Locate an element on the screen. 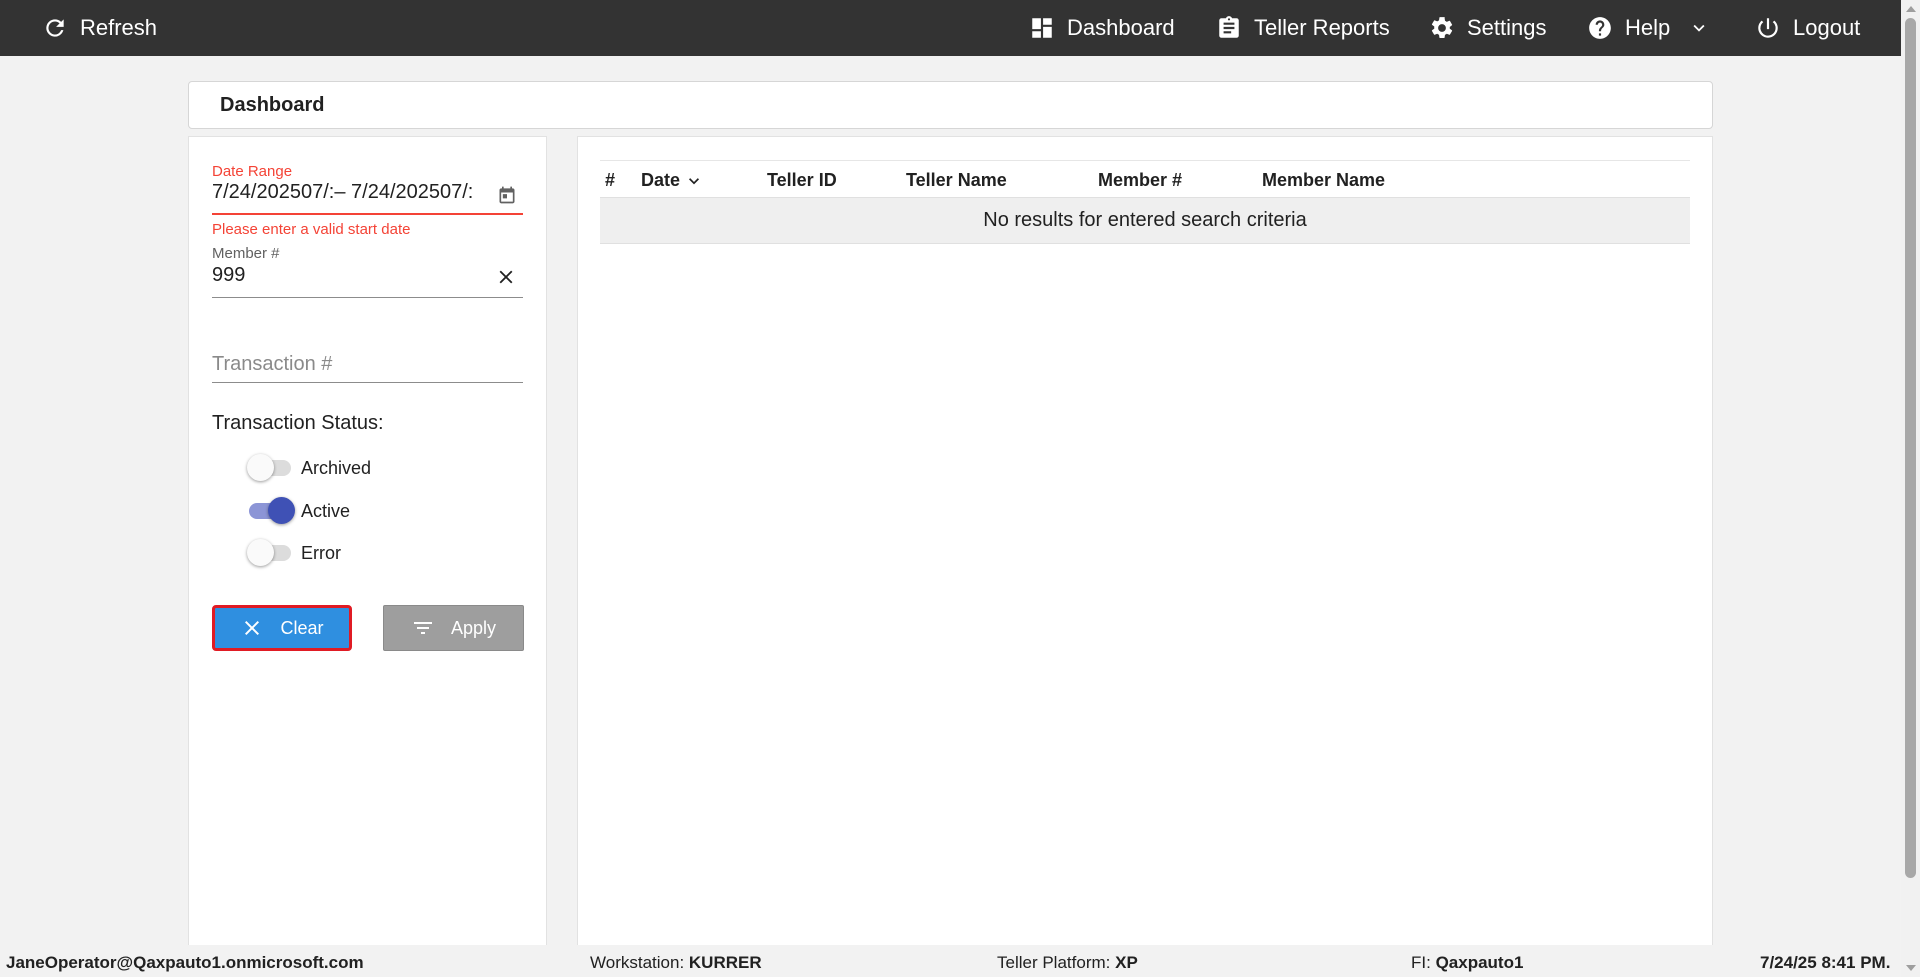  date-error-message: Please enter a valid start date is located at coordinates (311, 229).